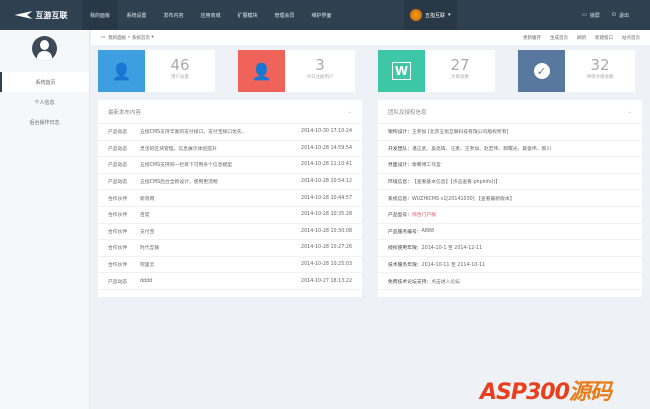 This screenshot has height=409, width=650. Describe the element at coordinates (600, 65) in the screenshot. I see `stat-value: 32` at that location.